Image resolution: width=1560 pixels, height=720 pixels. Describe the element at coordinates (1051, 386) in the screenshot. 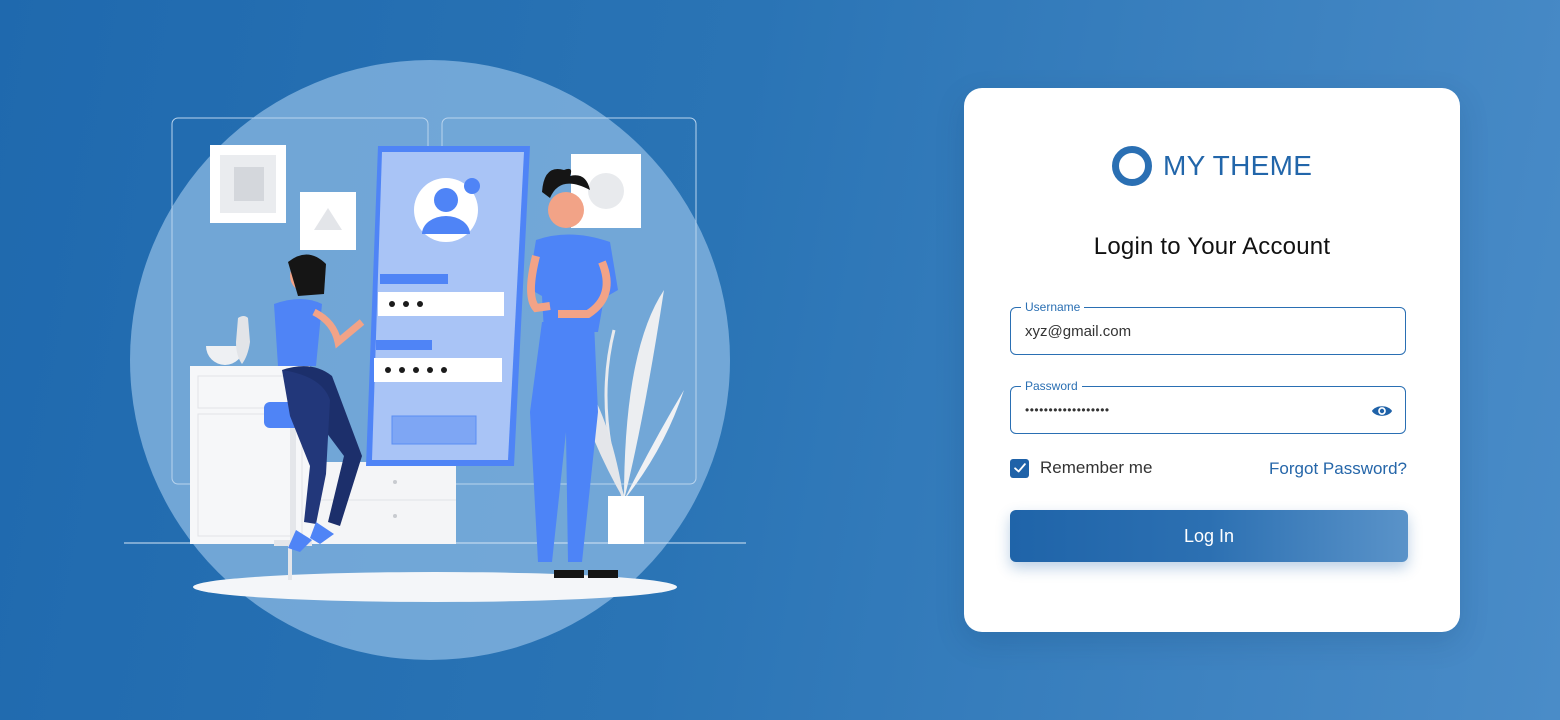

I see `password-label: Password` at that location.